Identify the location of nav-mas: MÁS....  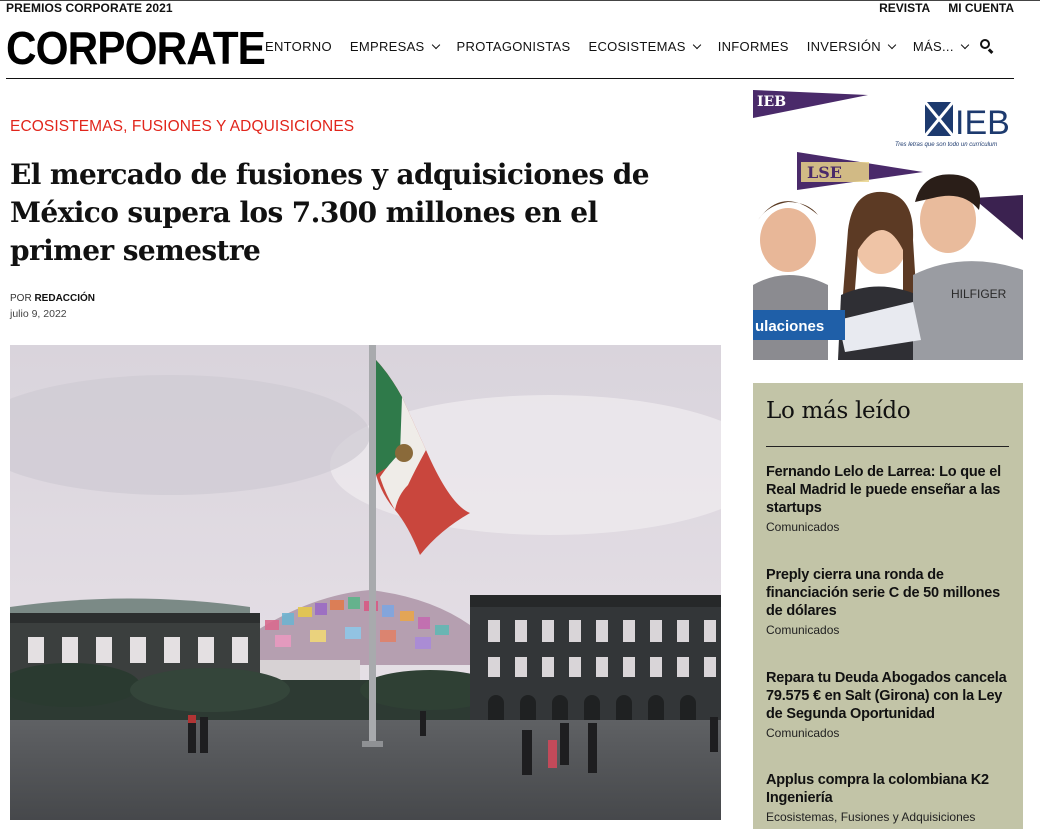
(940, 46).